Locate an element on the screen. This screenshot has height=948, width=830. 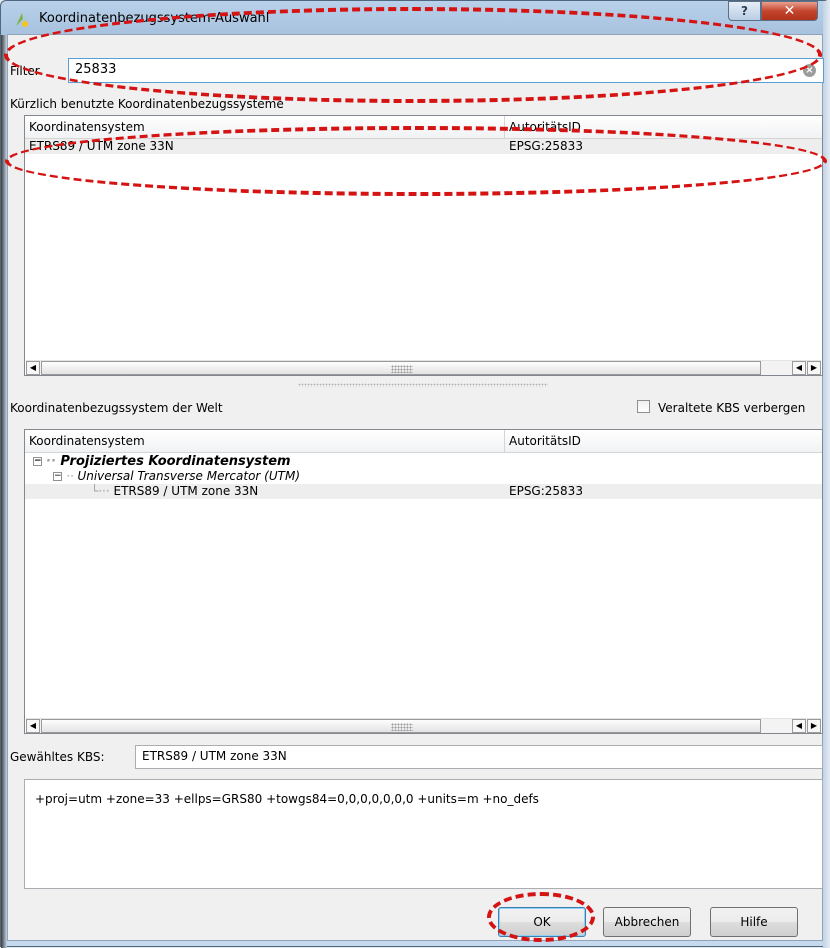
world-col-crs: Koordinatensystem is located at coordinates (265, 441).